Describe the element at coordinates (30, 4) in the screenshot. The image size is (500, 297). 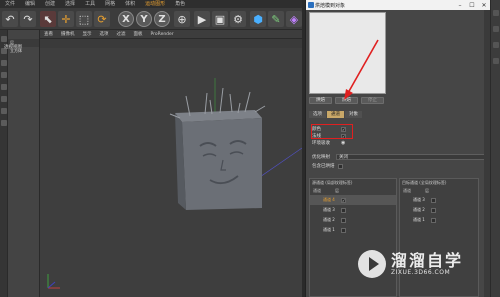
I see `menu-edit: 编辑` at that location.